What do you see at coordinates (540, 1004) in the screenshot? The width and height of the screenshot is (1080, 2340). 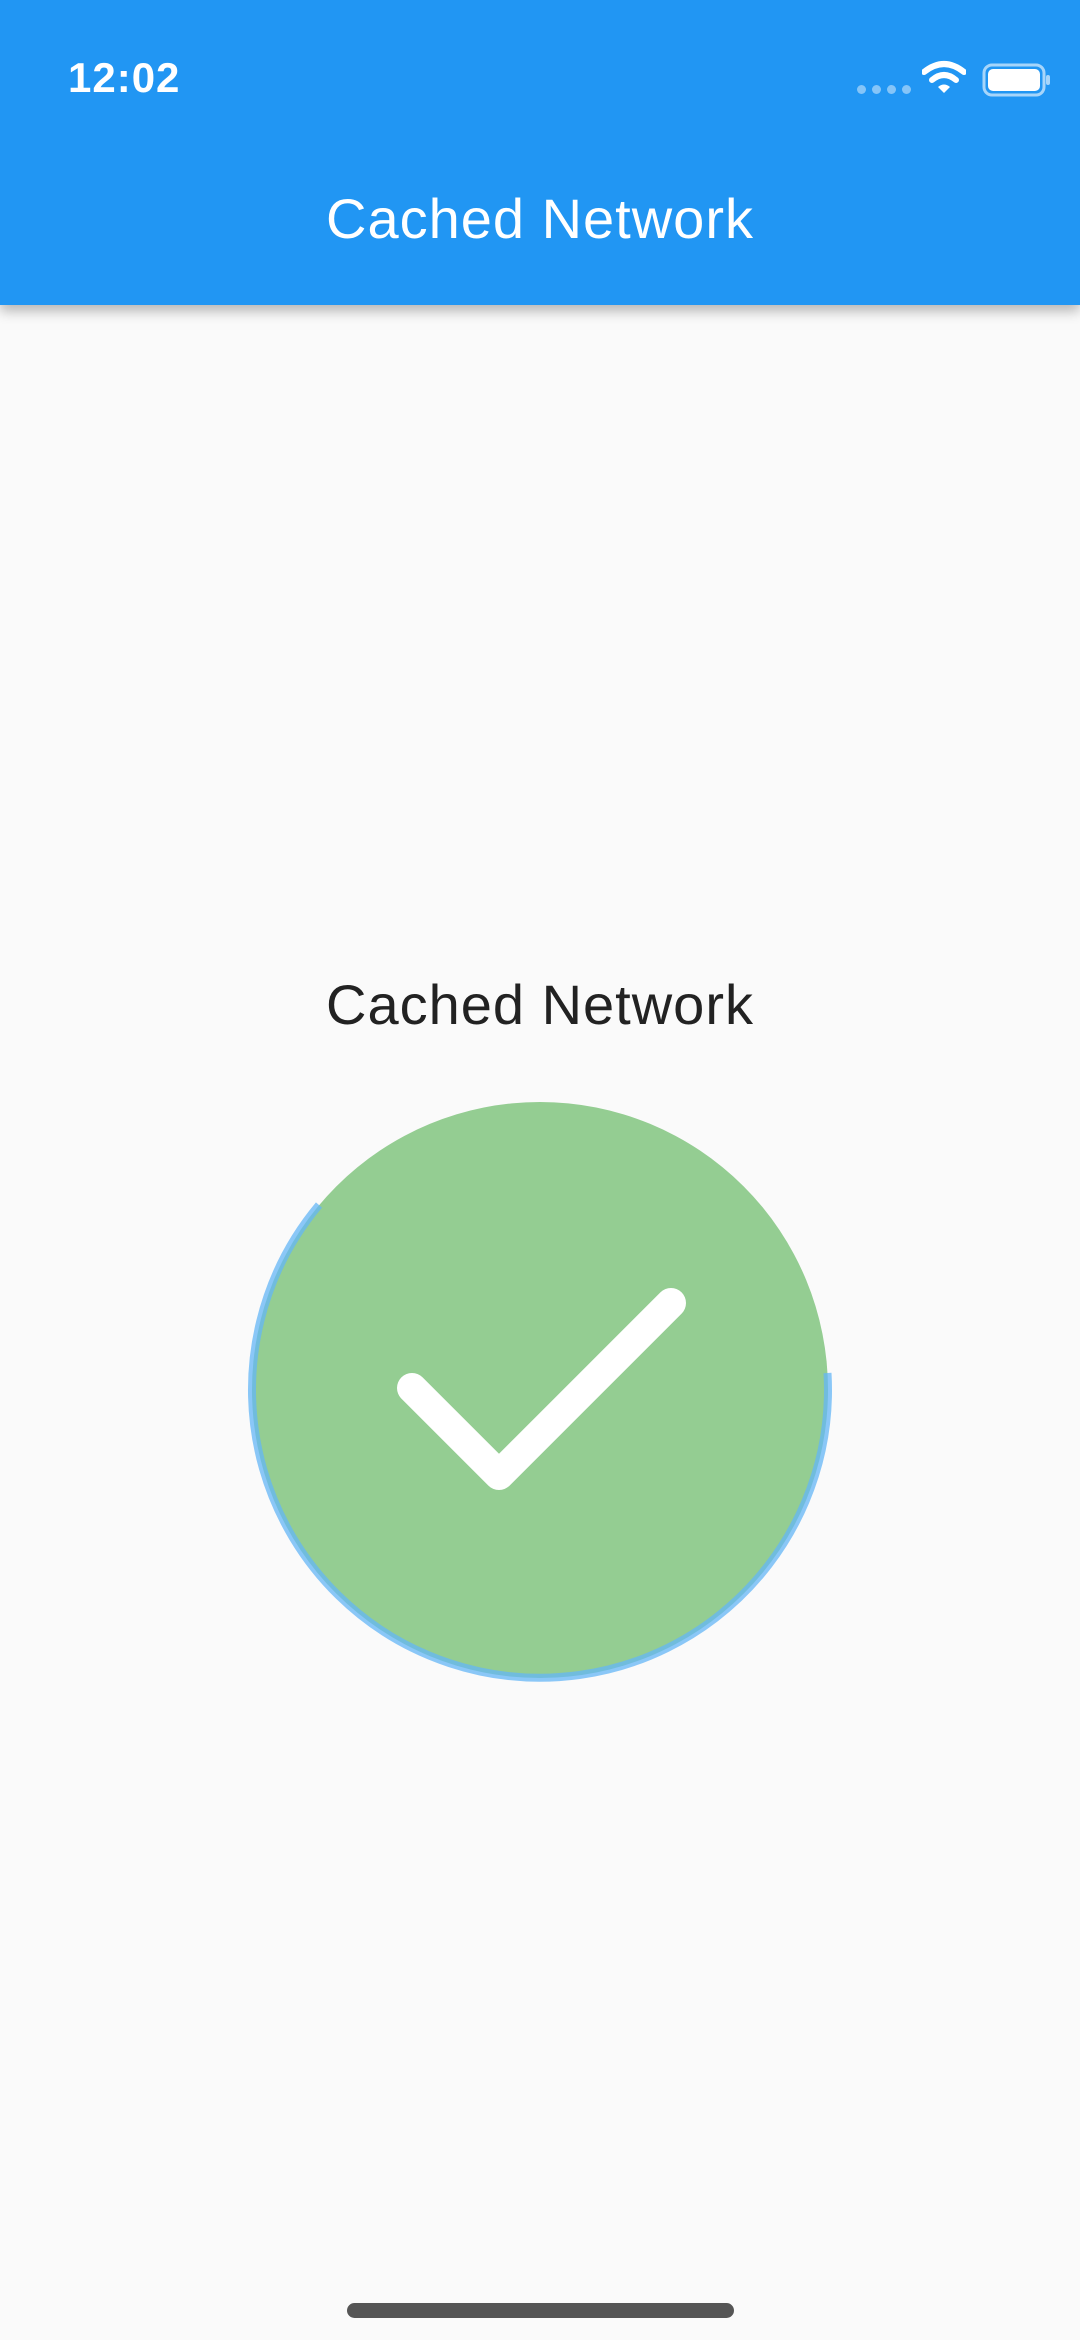 I see `content-title: Cached Network` at bounding box center [540, 1004].